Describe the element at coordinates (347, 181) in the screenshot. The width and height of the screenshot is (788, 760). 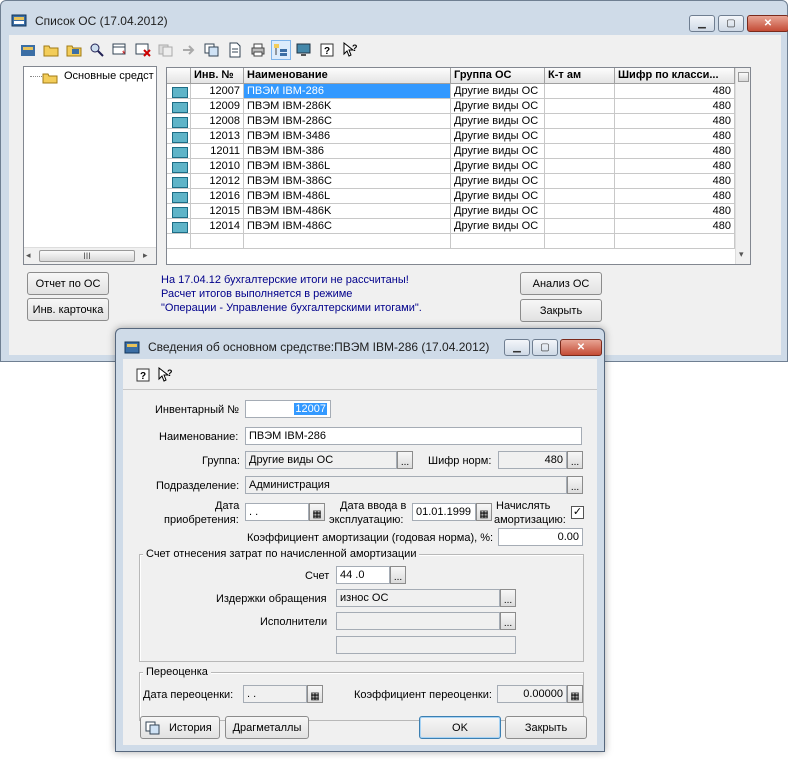
I see `cell-name: ПВЭМ IBM-386C` at that location.